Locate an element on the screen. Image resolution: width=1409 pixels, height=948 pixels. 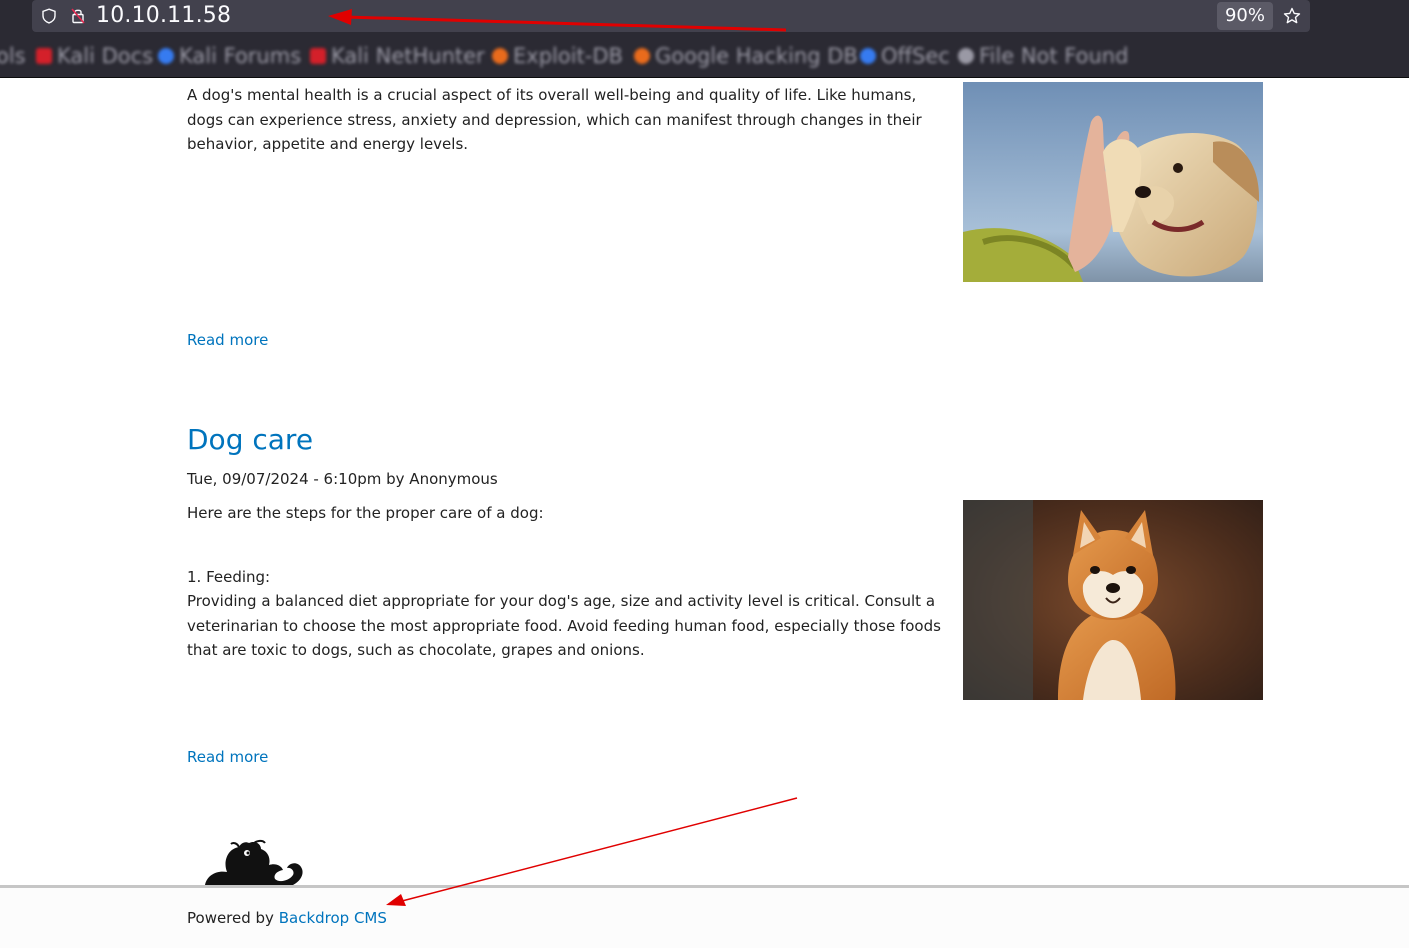
globe-icon is located at coordinates (966, 56).